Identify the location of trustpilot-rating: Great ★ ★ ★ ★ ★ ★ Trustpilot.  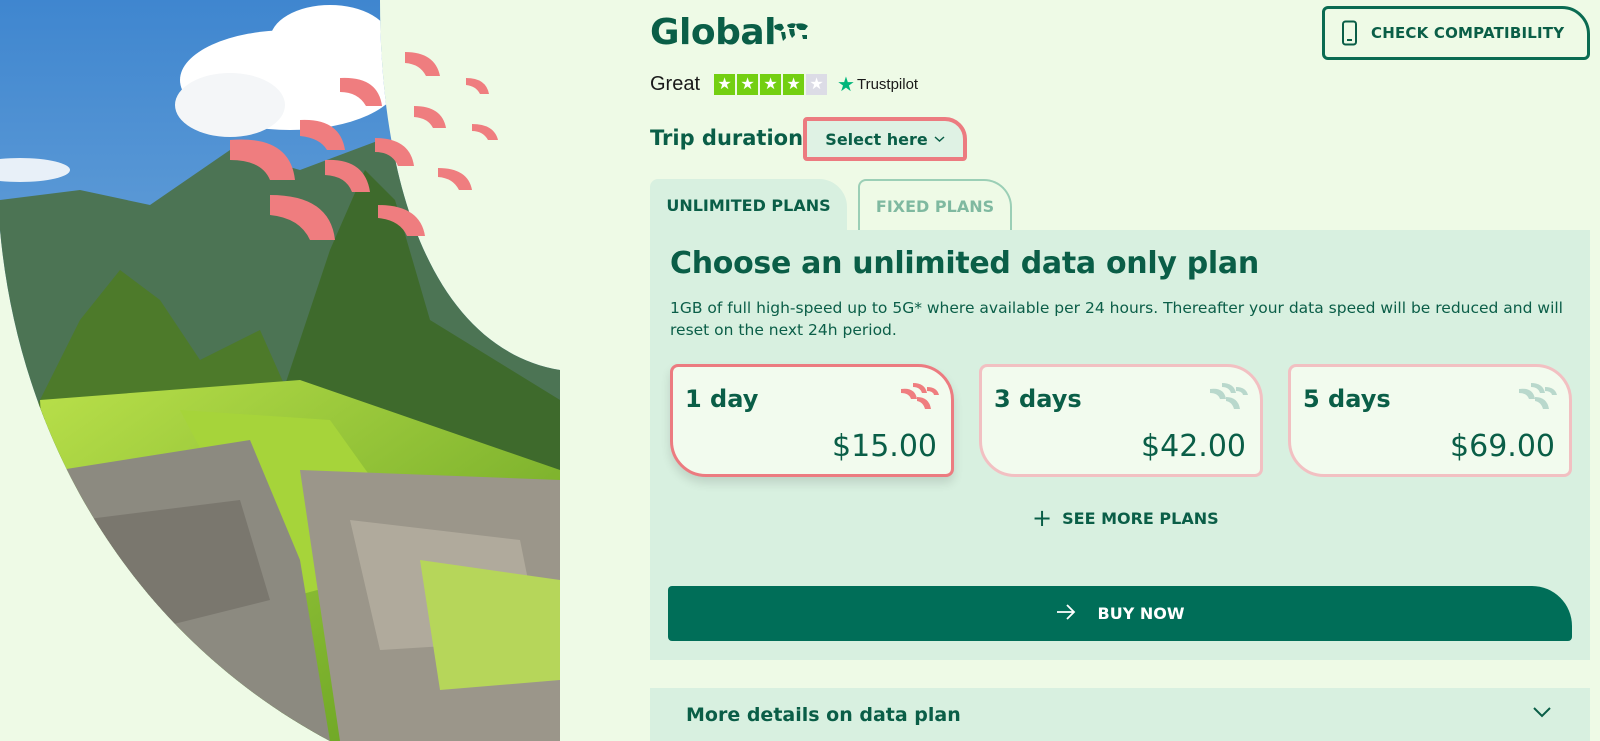
(784, 84).